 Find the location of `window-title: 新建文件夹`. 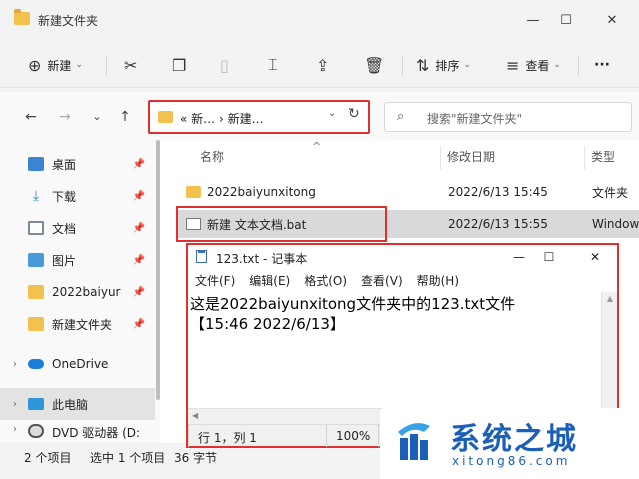

window-title: 新建文件夹 is located at coordinates (68, 21).